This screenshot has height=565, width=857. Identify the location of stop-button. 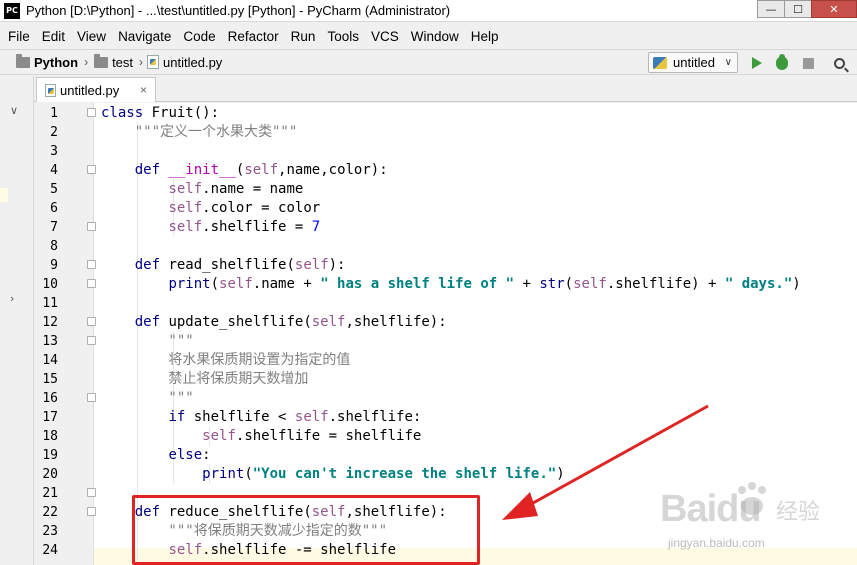
(808, 63).